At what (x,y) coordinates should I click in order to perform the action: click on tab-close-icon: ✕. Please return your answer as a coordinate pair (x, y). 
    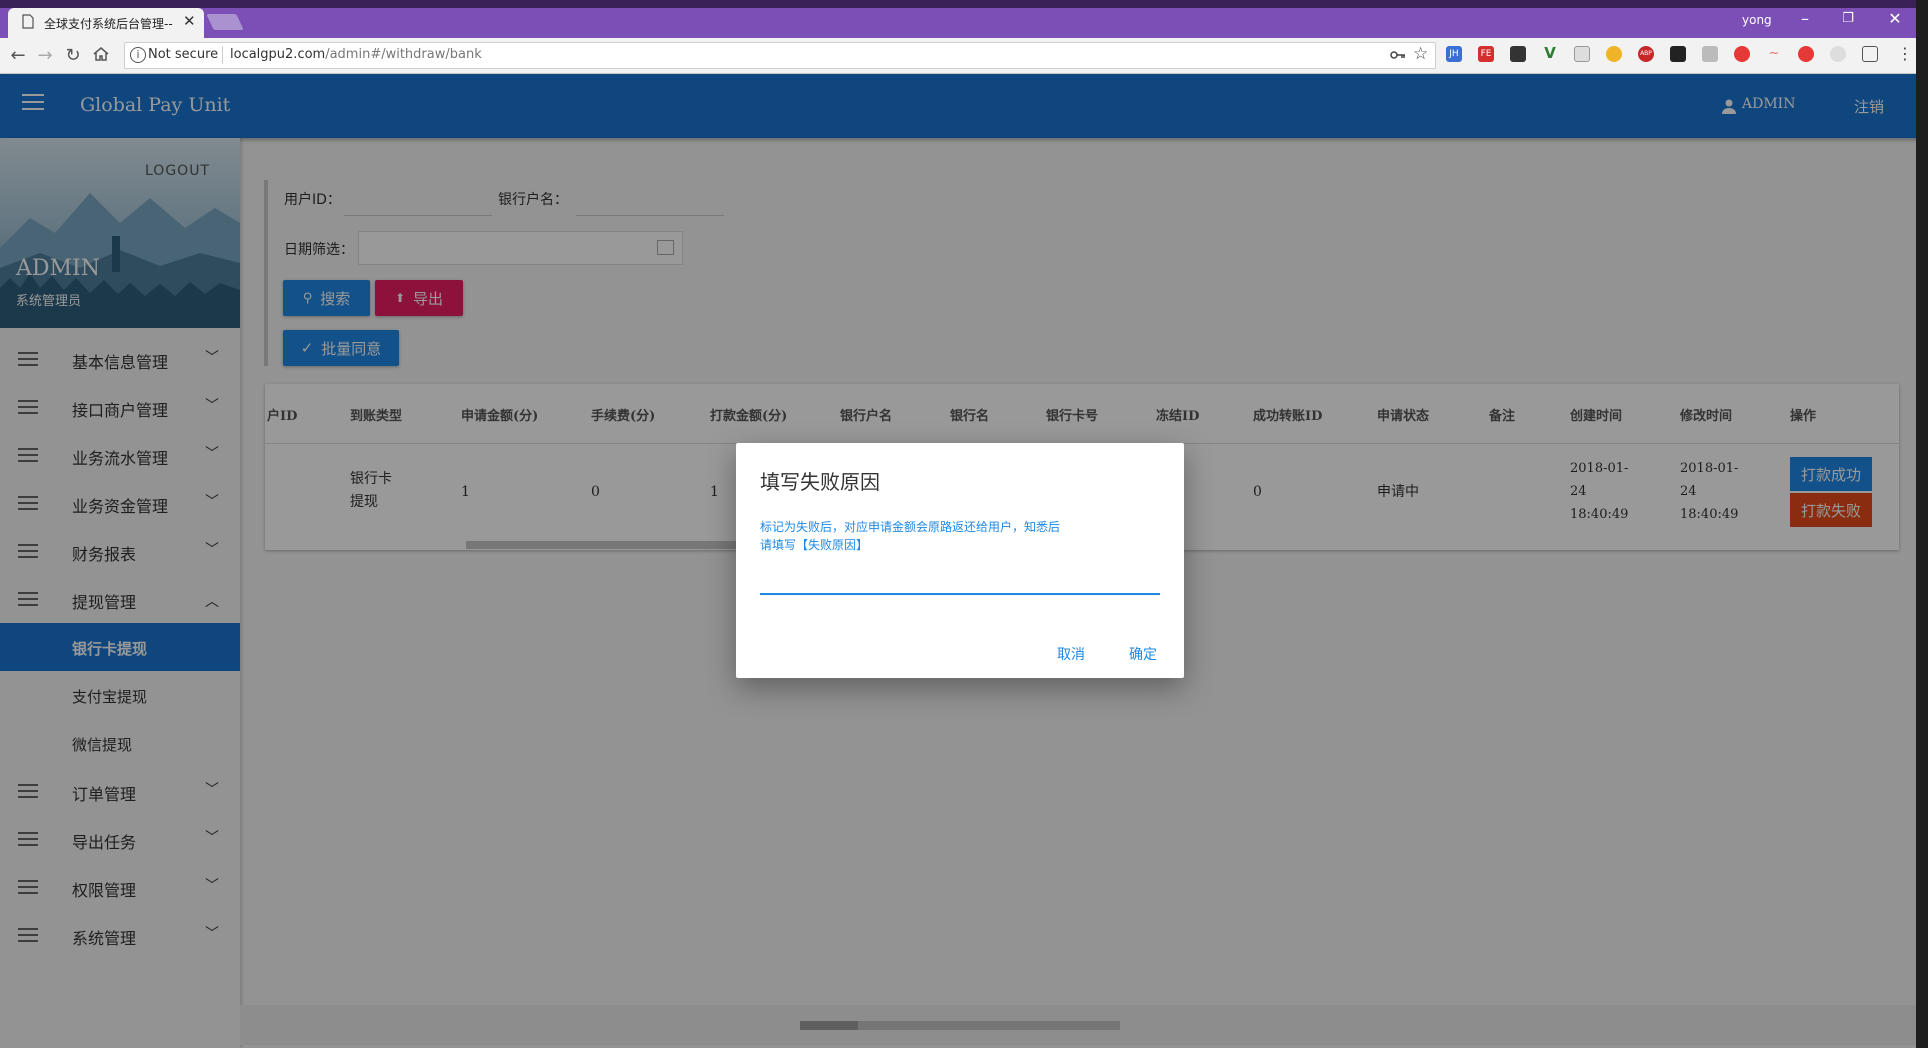
    Looking at the image, I should click on (189, 21).